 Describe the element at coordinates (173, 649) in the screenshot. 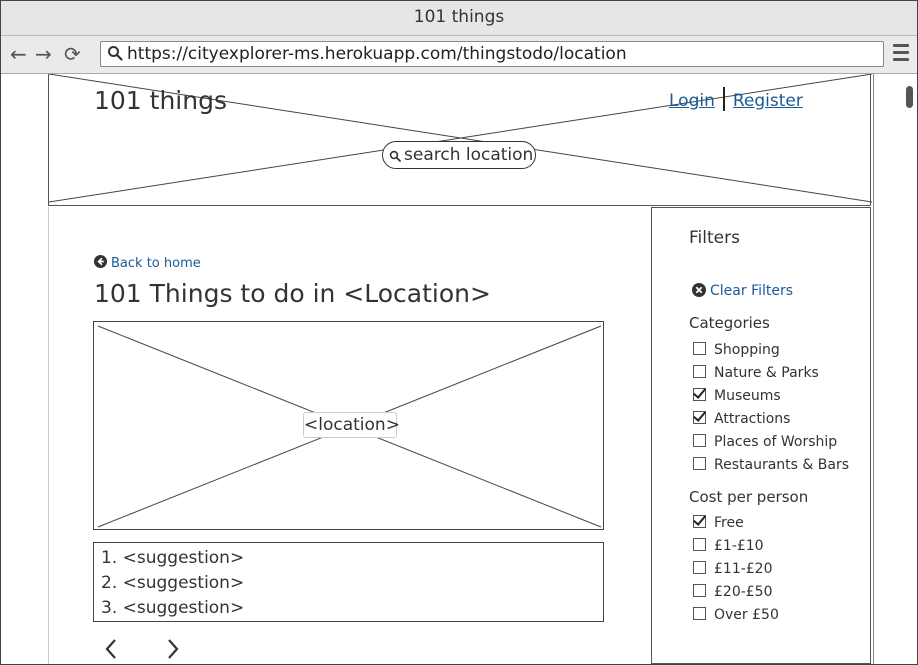

I see `chevron-right-icon` at that location.